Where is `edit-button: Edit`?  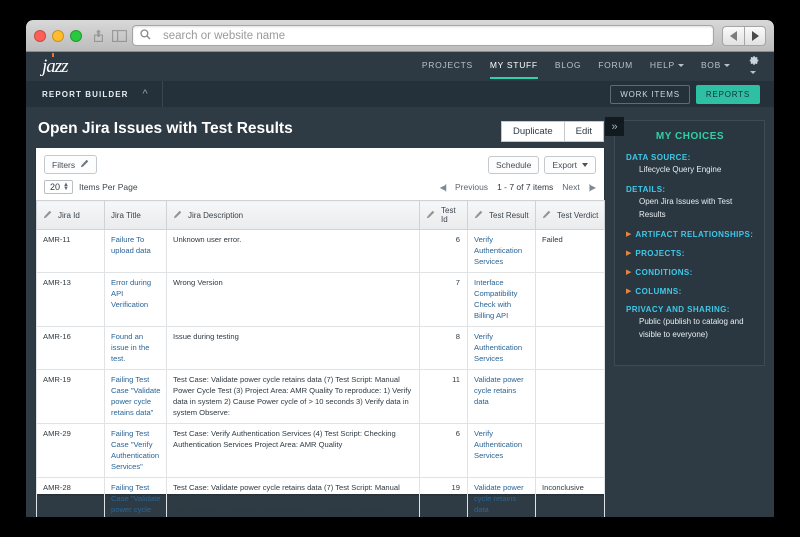 edit-button: Edit is located at coordinates (584, 131).